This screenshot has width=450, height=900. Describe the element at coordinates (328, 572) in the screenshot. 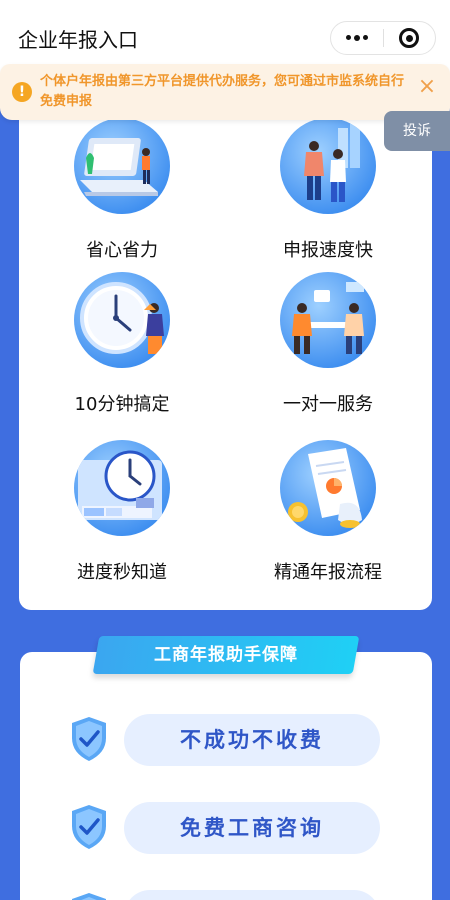

I see `feature-label: 精通年报流程` at that location.